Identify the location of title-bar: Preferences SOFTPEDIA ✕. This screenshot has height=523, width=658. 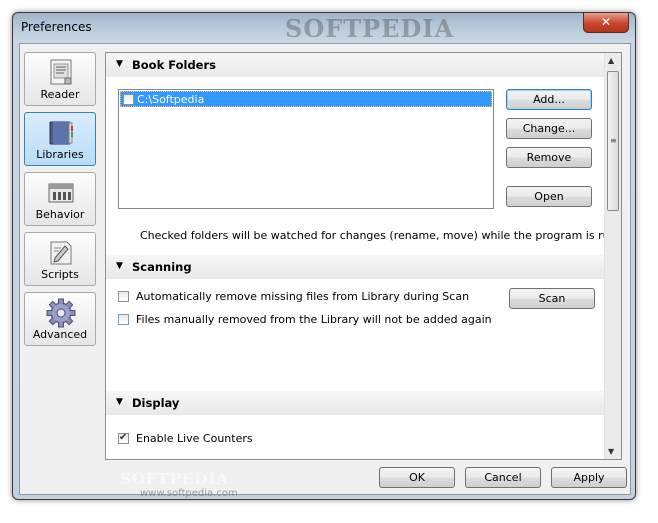
(324, 28).